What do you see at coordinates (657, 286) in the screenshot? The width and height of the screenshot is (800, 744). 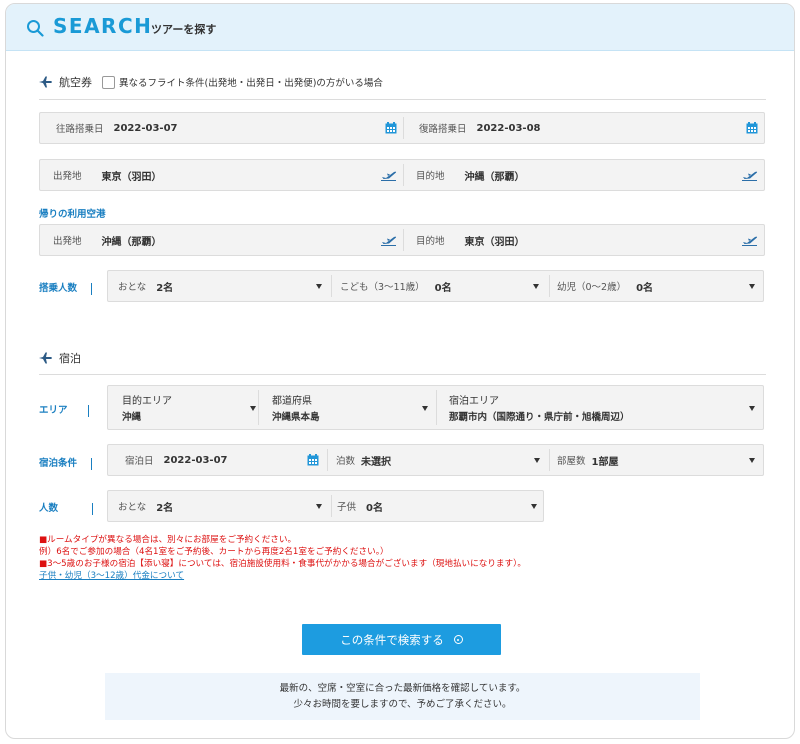 I see `air-infant-select: 幼児（0〜2歳） 0名` at bounding box center [657, 286].